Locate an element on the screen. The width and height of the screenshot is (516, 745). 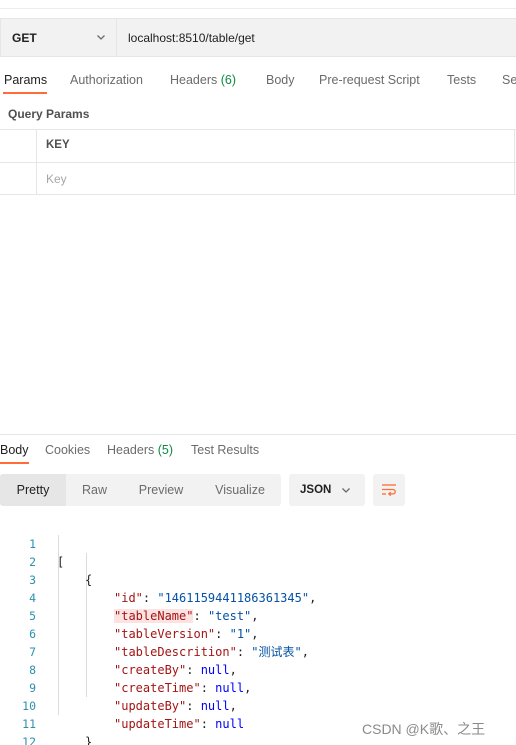
code-line: 4 "tableName": "test", is located at coordinates (258, 597).